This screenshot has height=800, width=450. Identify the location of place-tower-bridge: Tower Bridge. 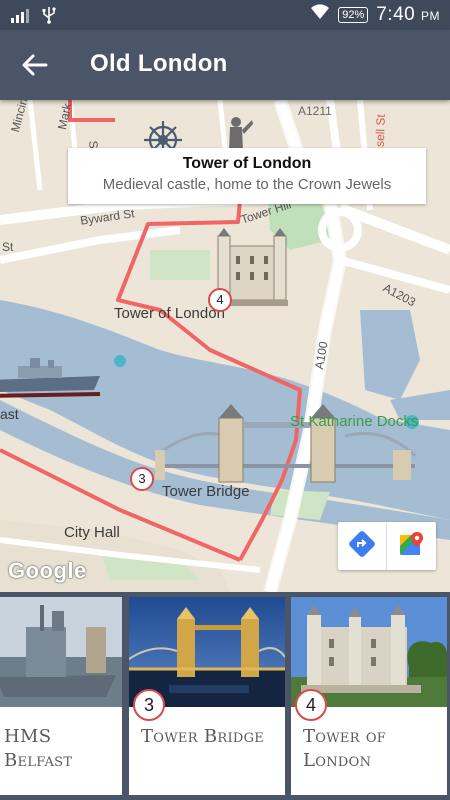
(206, 491).